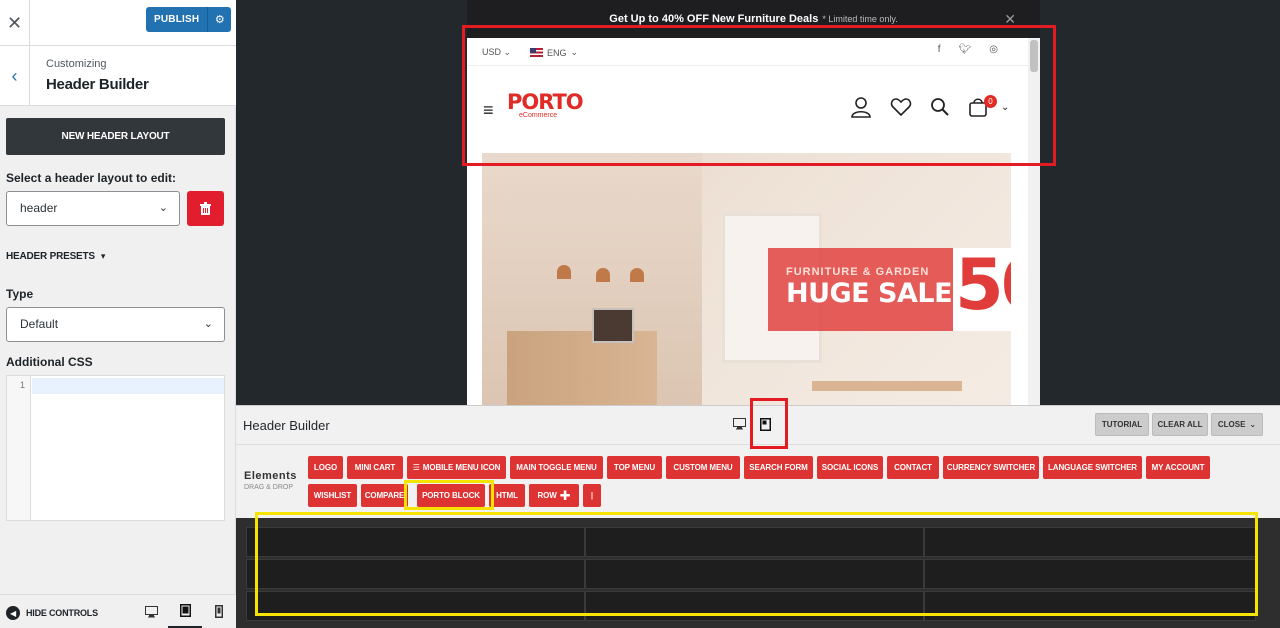 The height and width of the screenshot is (628, 1280). What do you see at coordinates (115, 324) in the screenshot?
I see `type-select: Default ⌄` at bounding box center [115, 324].